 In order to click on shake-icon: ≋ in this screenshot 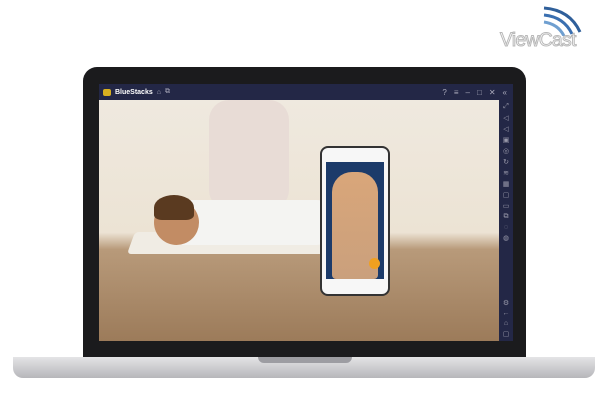, I will do `click(506, 173)`.